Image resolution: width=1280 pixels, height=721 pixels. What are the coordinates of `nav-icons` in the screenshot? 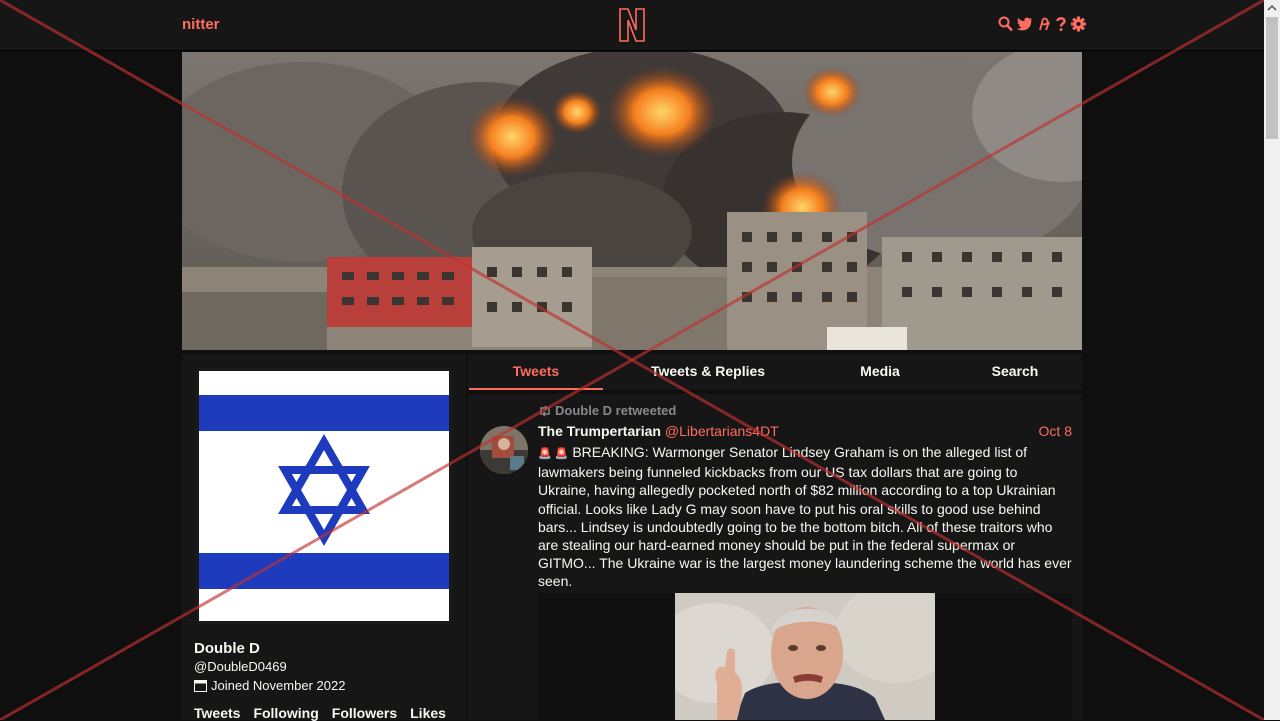 It's located at (1042, 24).